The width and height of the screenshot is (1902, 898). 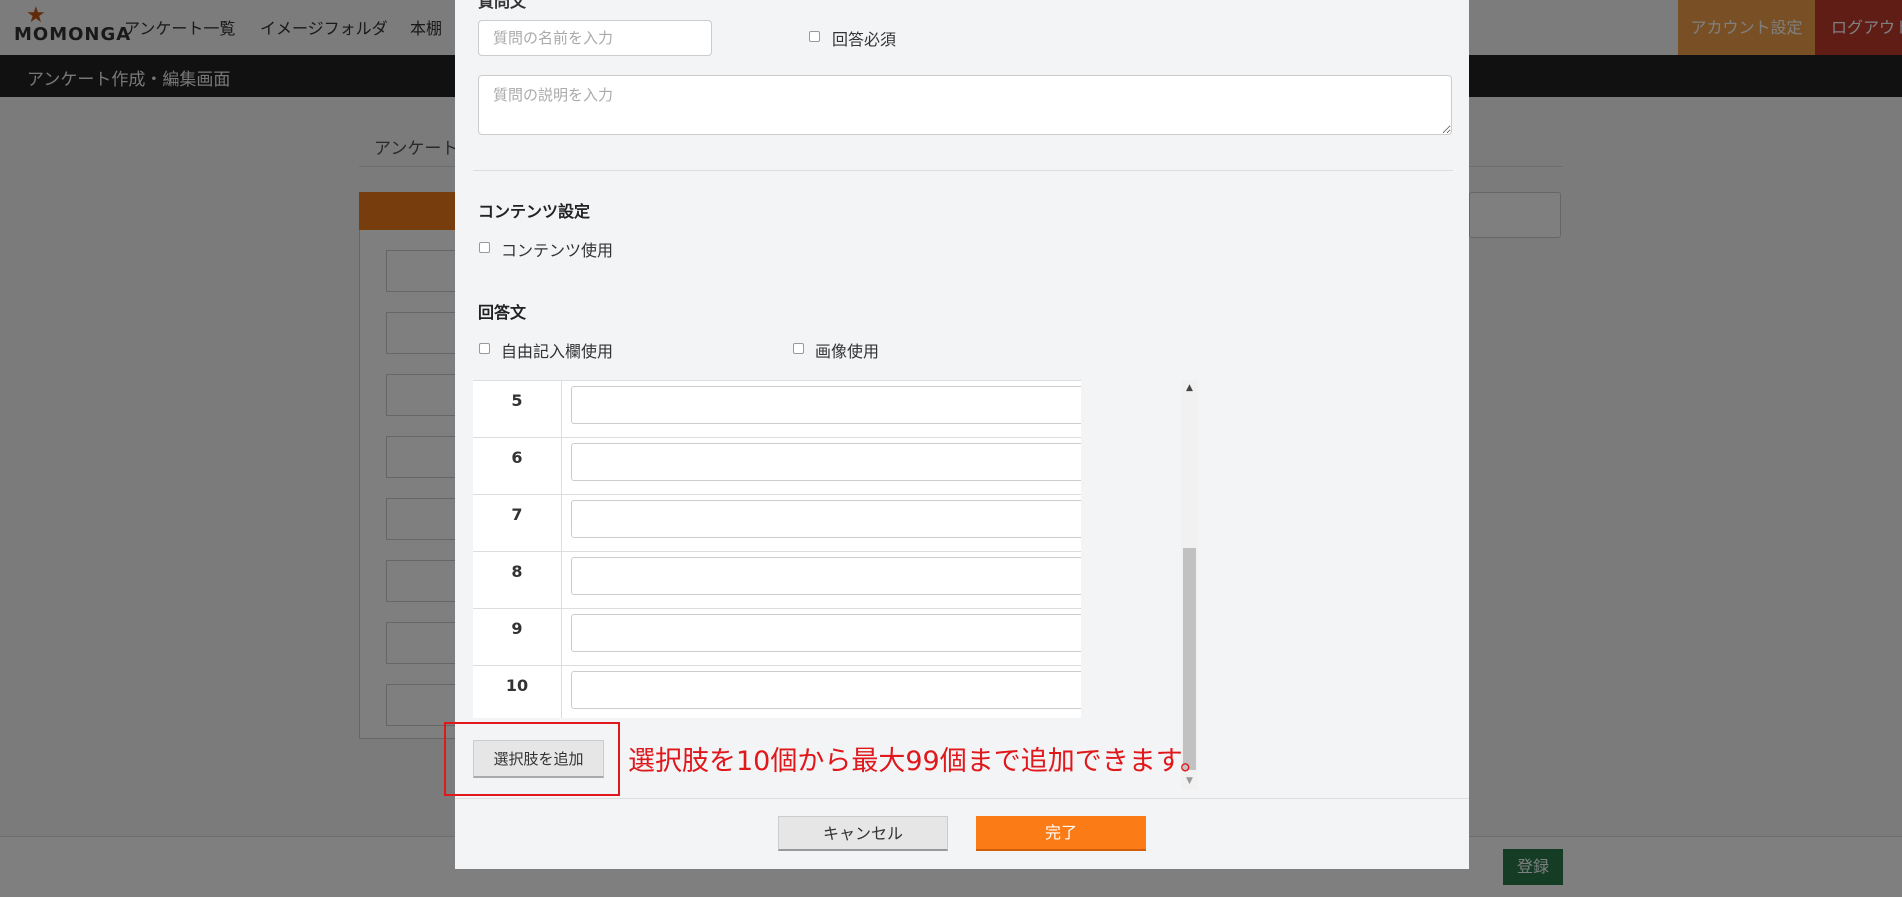 I want to click on choice-row: 7, so click(x=777, y=523).